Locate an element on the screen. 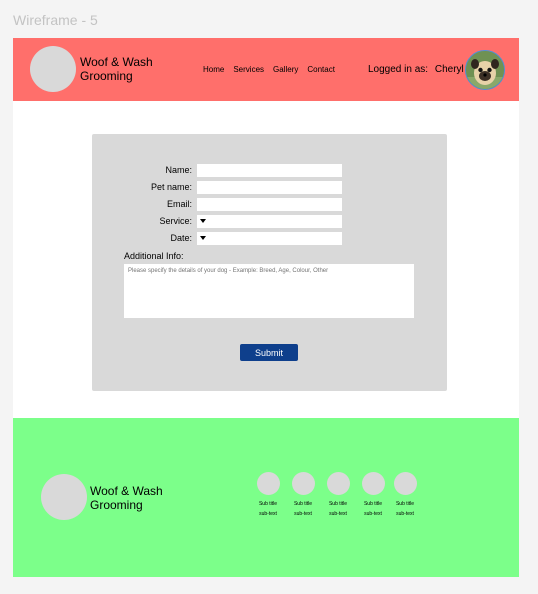  main-nav: Home Services Gallery Contact is located at coordinates (273, 69).